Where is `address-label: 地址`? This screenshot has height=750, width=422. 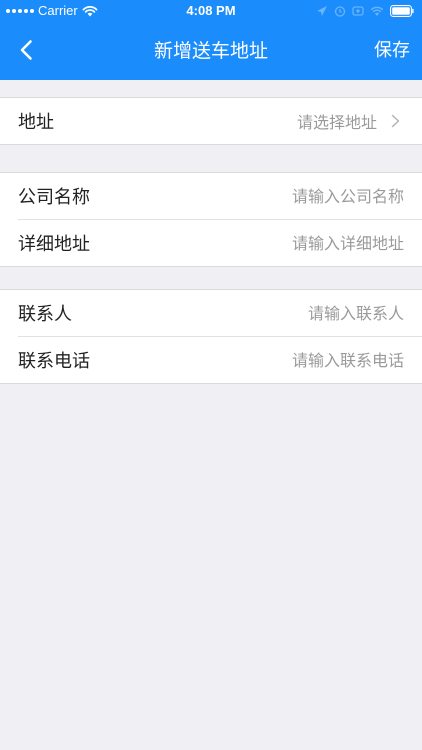
address-label: 地址 is located at coordinates (36, 122).